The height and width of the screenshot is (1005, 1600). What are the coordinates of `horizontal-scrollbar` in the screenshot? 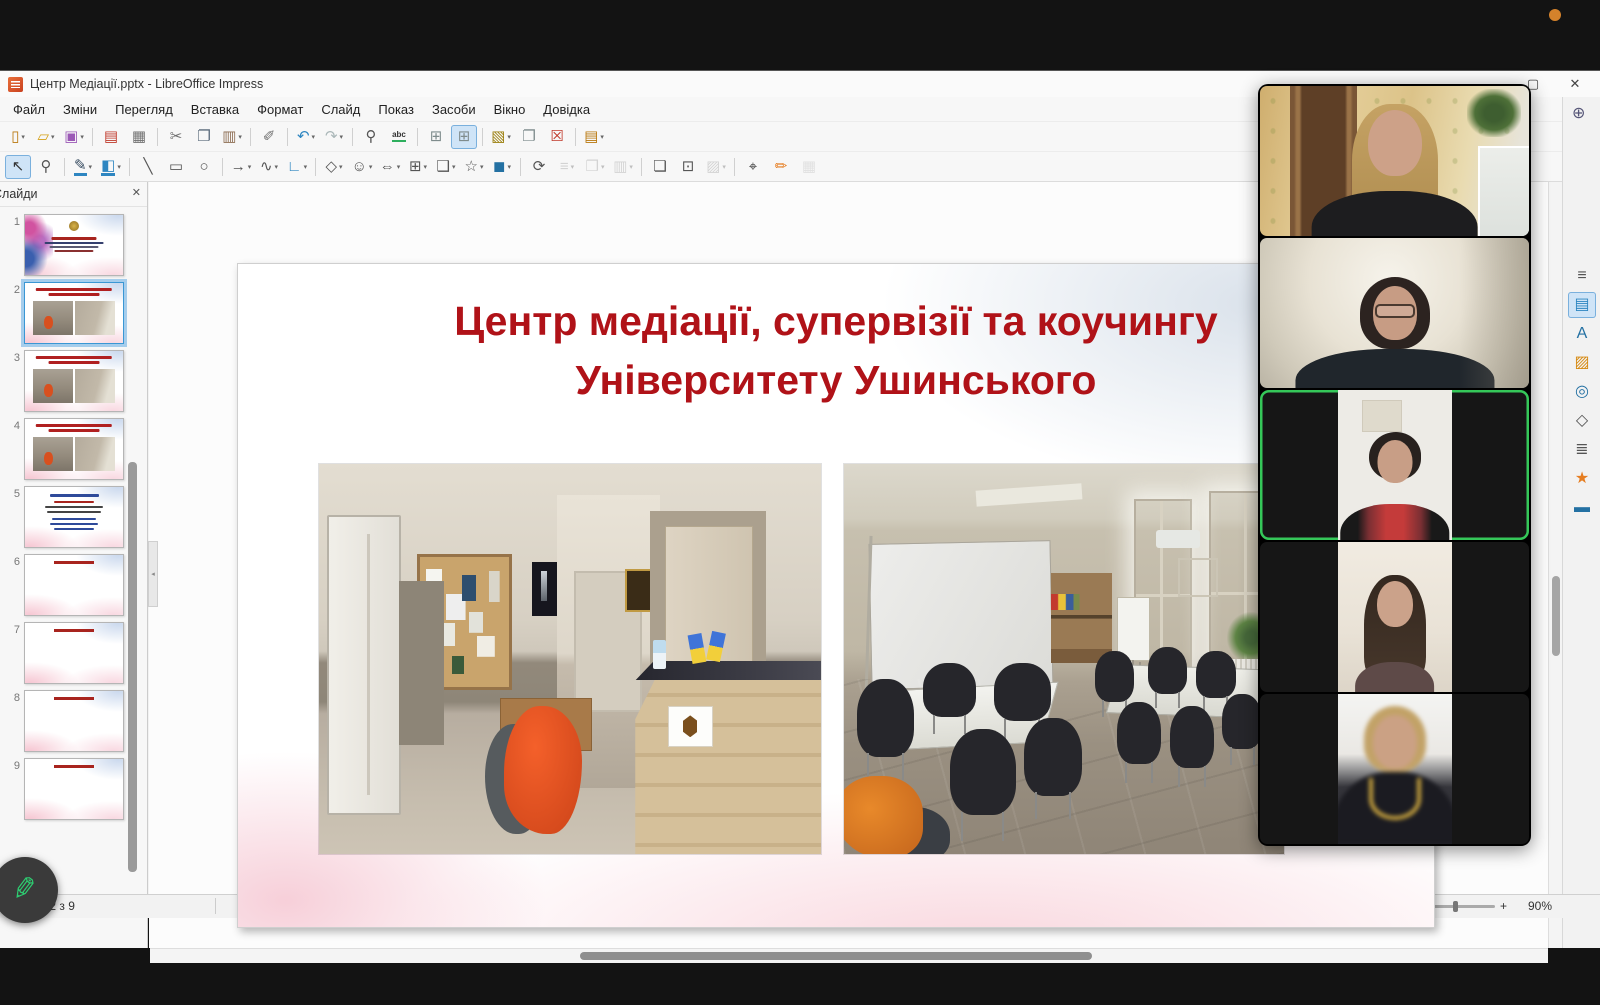 It's located at (849, 955).